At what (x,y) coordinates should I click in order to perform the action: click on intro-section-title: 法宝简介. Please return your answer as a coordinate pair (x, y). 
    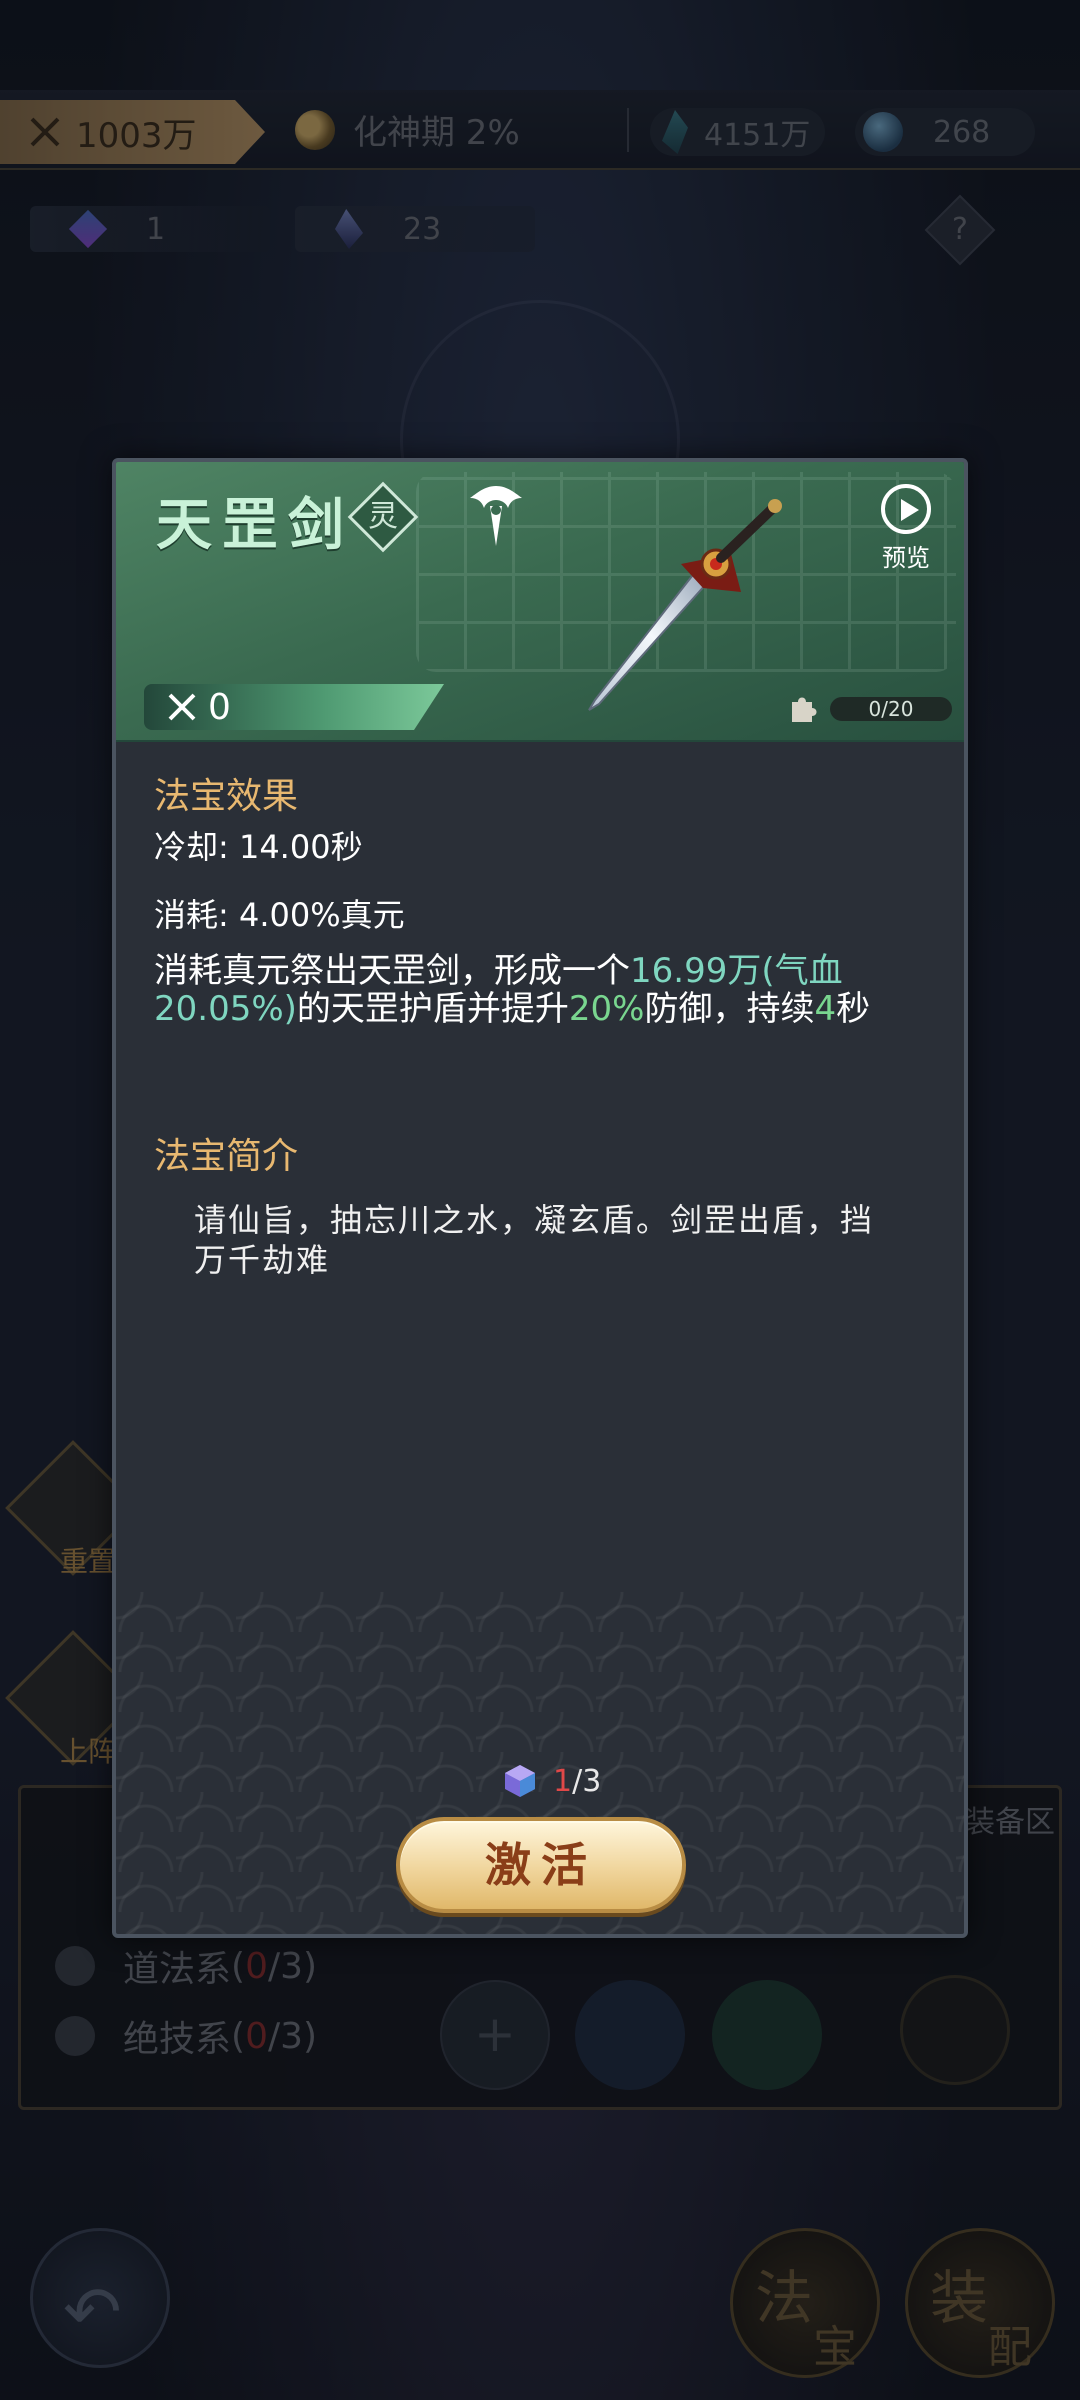
    Looking at the image, I should click on (226, 1156).